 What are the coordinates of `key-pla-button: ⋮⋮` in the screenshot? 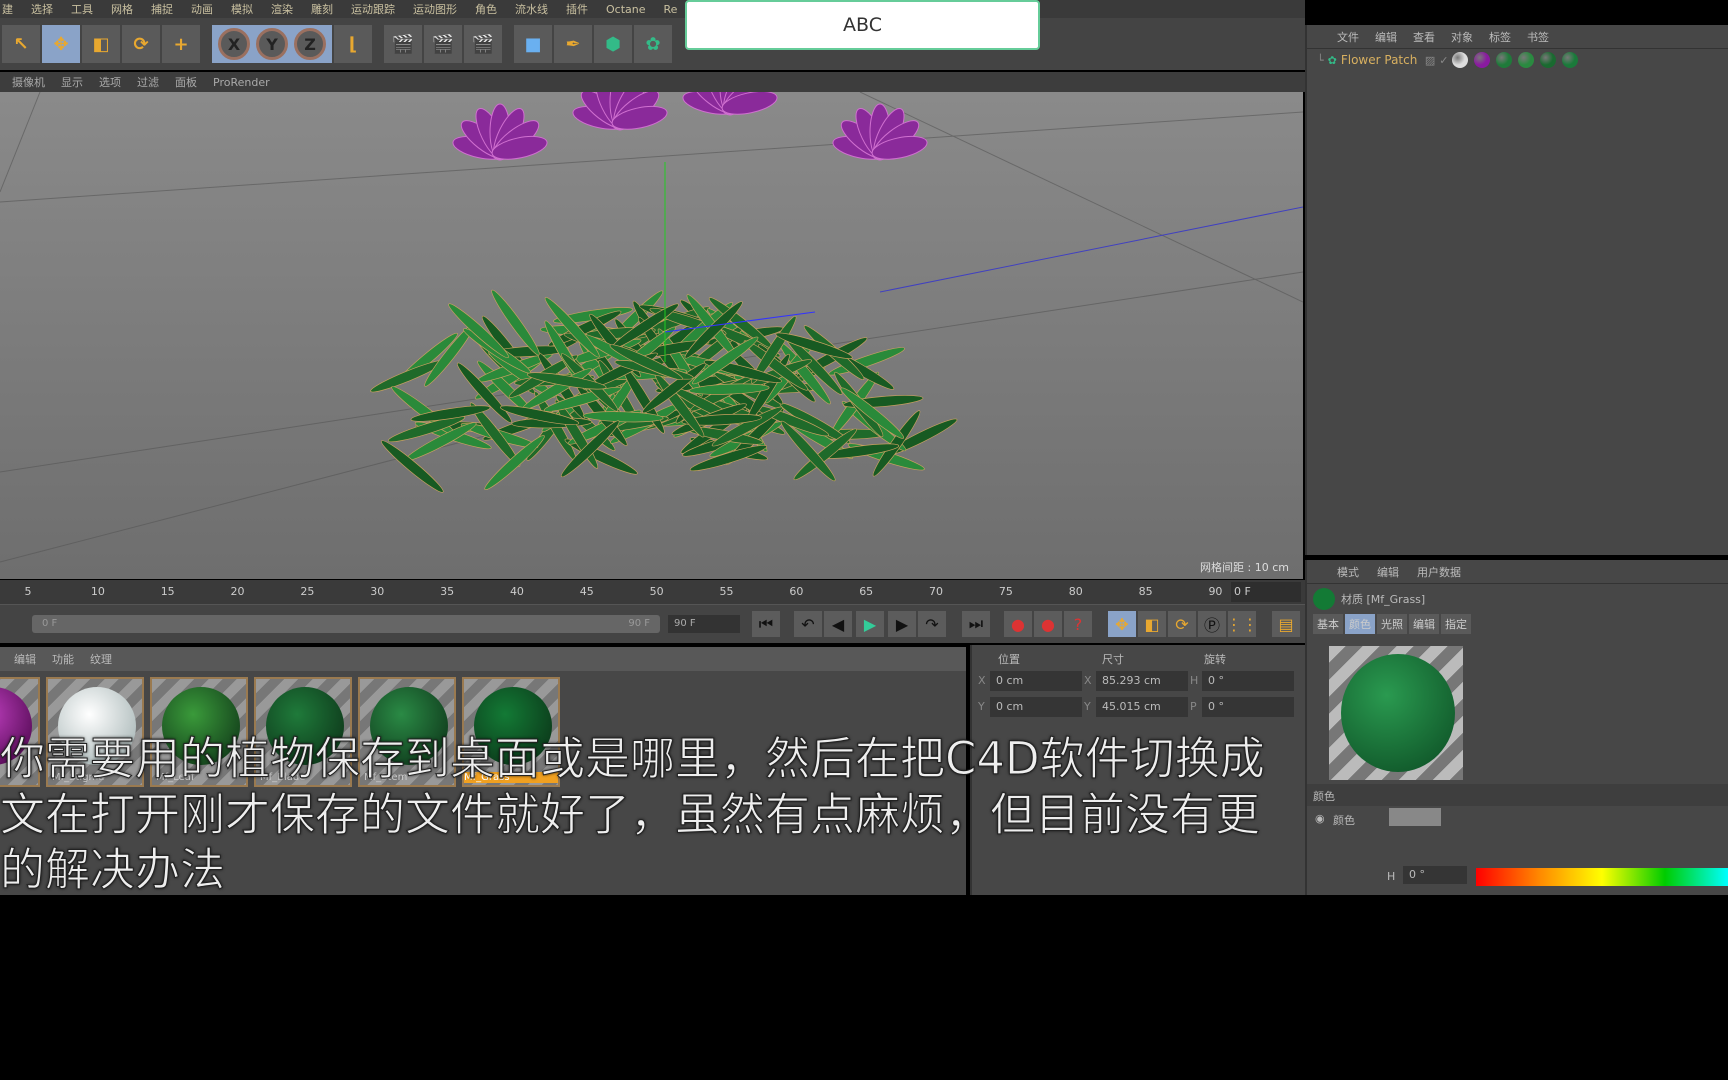 It's located at (1242, 624).